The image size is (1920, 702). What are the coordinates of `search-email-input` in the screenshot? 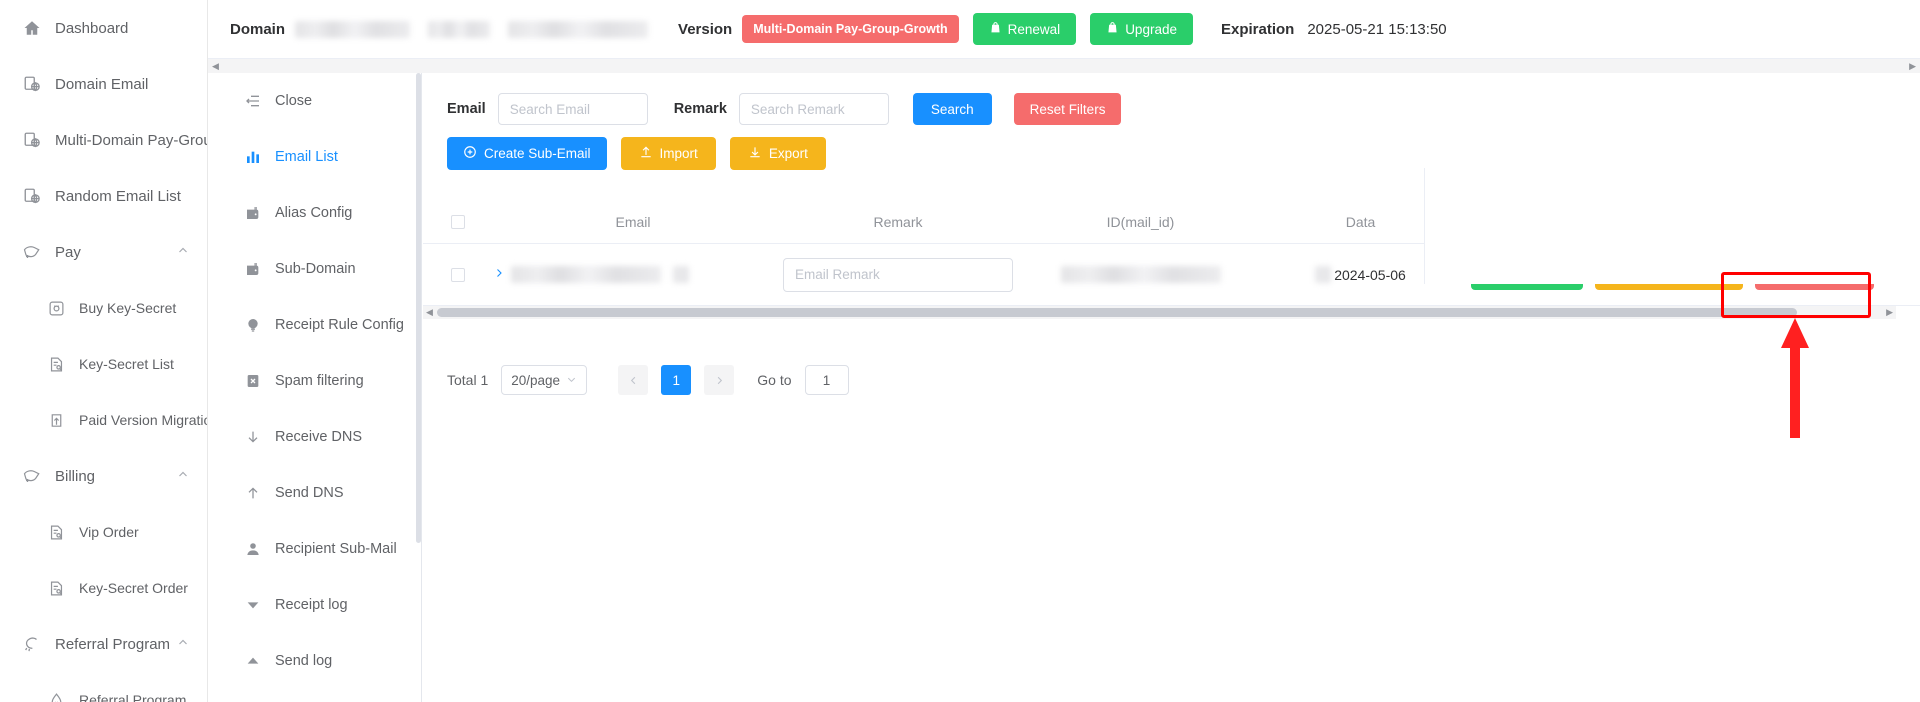 It's located at (572, 109).